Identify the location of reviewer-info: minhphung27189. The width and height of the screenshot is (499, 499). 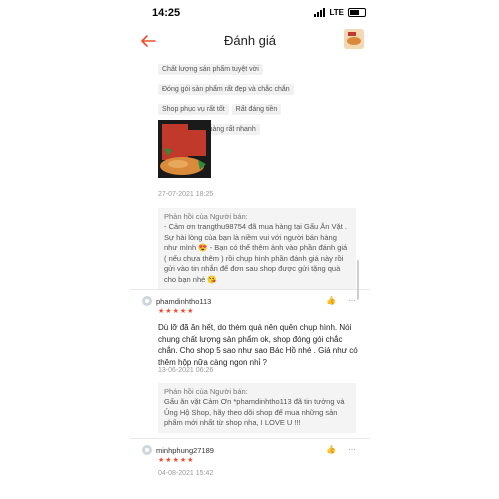
(178, 450).